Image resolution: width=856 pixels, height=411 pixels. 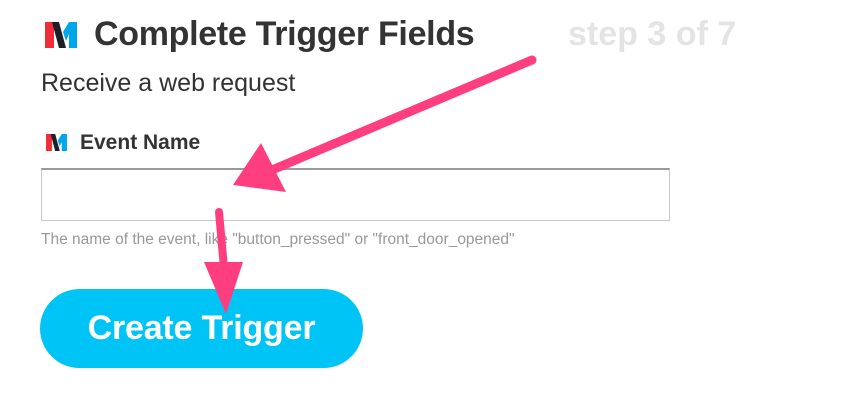 What do you see at coordinates (355, 194) in the screenshot?
I see `event-name-input` at bounding box center [355, 194].